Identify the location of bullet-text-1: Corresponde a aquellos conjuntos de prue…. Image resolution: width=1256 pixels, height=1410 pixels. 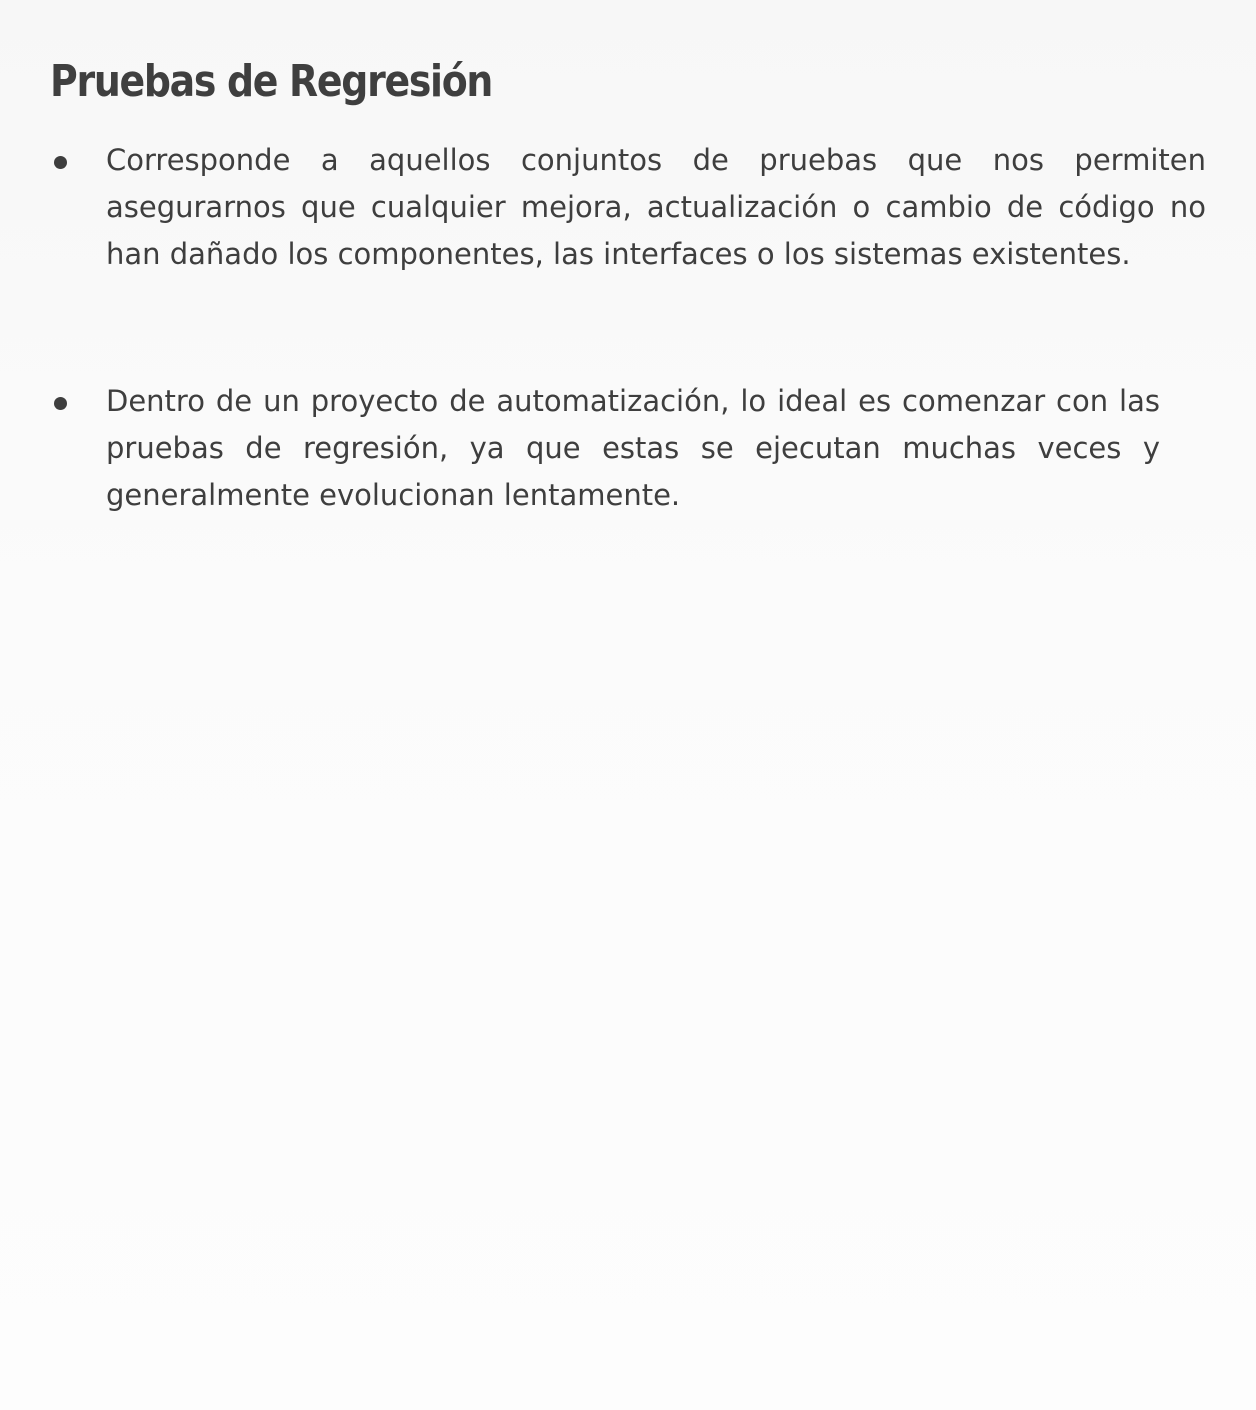
(656, 207).